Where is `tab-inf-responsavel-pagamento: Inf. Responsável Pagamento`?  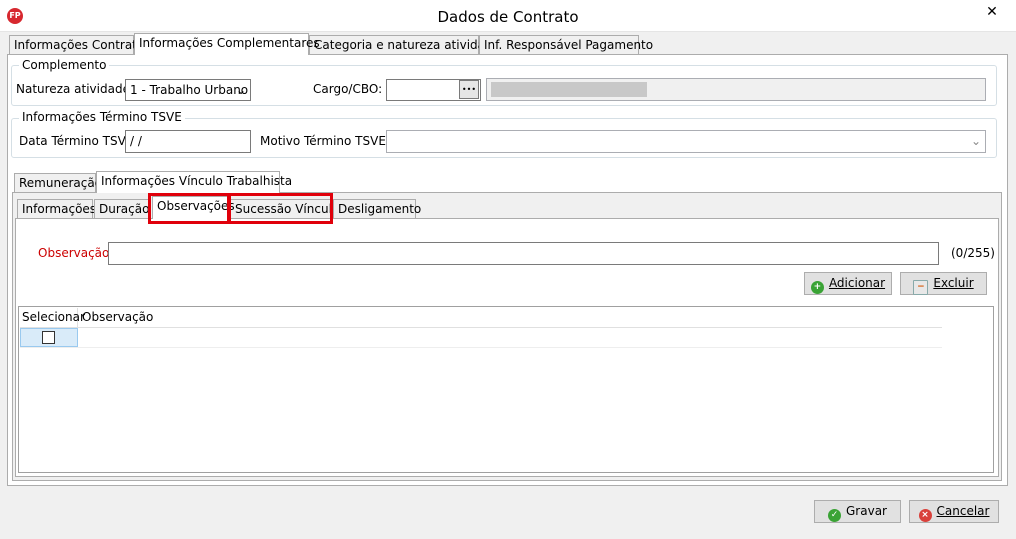
tab-inf-responsavel-pagamento: Inf. Responsável Pagamento is located at coordinates (566, 45).